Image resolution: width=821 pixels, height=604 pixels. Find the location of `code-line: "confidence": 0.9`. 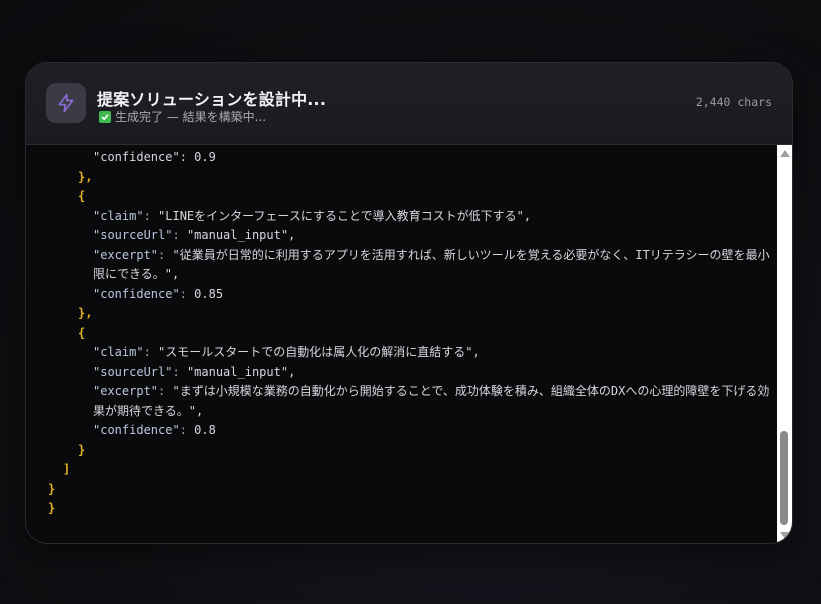

code-line: "confidence": 0.9 is located at coordinates (401, 158).